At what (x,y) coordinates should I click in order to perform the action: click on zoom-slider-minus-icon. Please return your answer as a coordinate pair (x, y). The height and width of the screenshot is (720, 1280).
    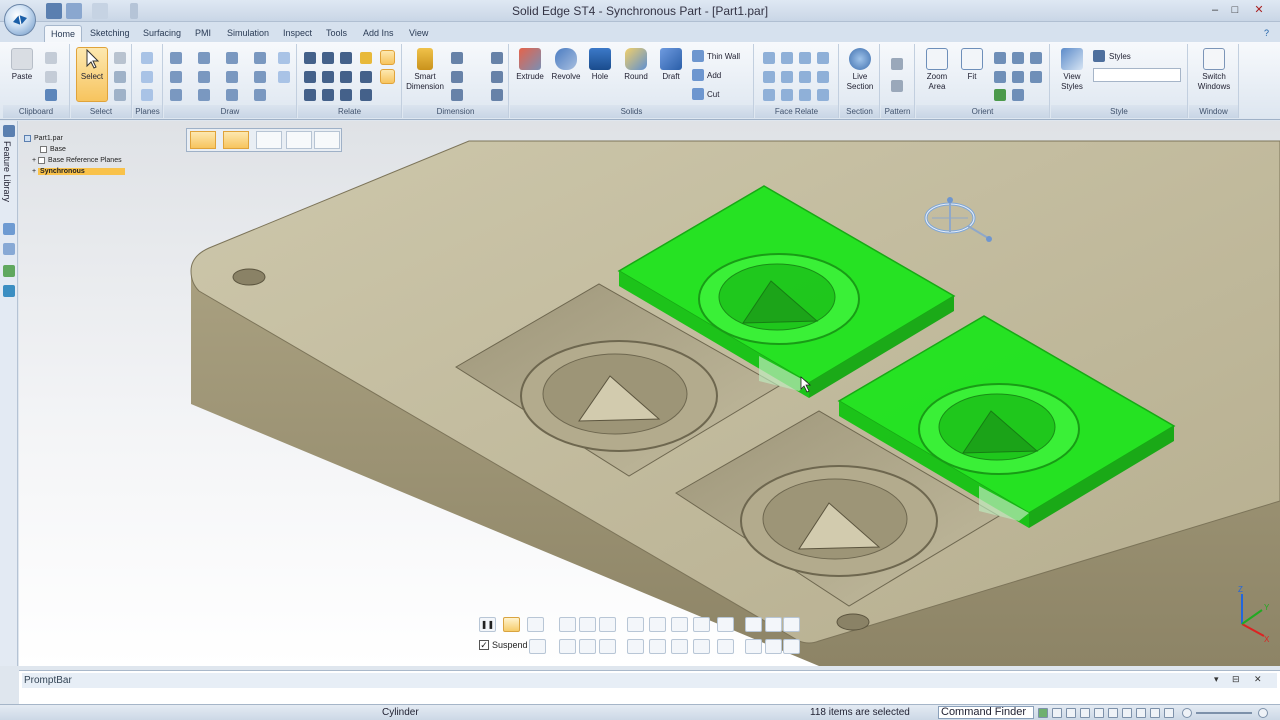
    Looking at the image, I should click on (1187, 713).